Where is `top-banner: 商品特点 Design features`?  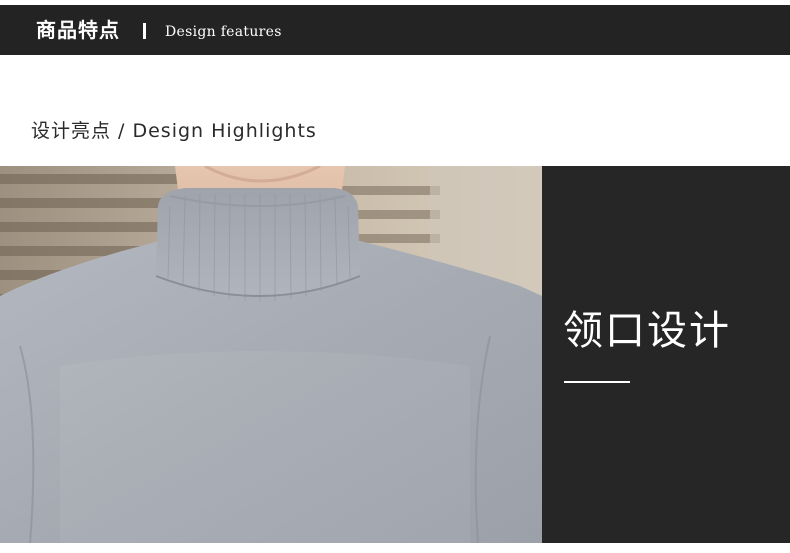
top-banner: 商品特点 Design features is located at coordinates (395, 30).